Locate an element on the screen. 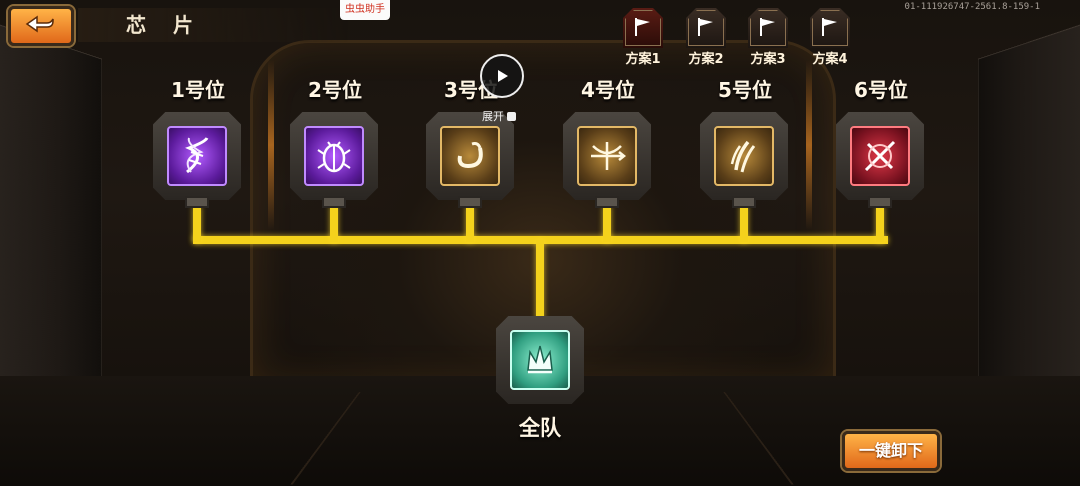  back-arrow-icon is located at coordinates (39, 24).